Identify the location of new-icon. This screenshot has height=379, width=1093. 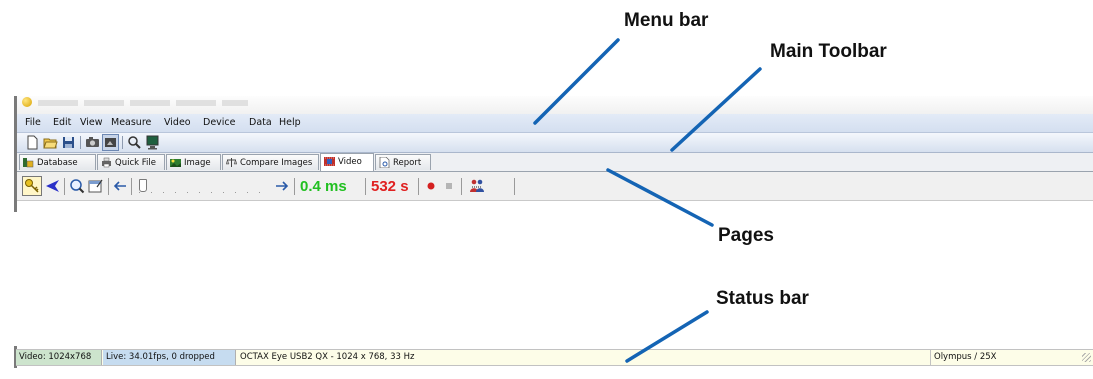
(32, 142).